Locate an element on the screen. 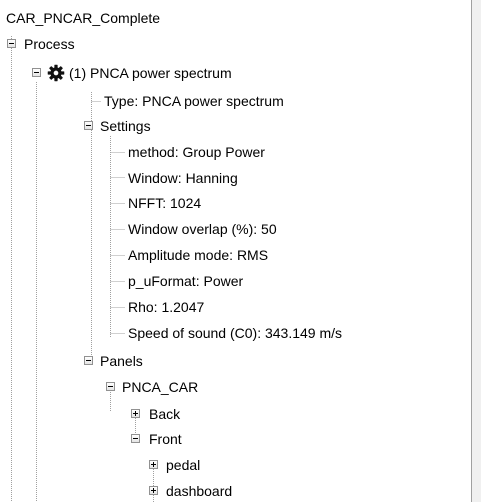 The height and width of the screenshot is (502, 481). tree-node-label: PNCA_CAR is located at coordinates (160, 387).